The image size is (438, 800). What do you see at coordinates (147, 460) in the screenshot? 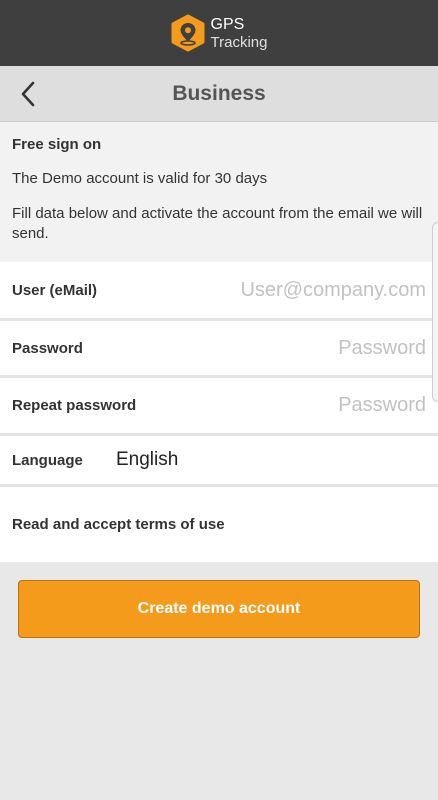
I see `language-select: English` at bounding box center [147, 460].